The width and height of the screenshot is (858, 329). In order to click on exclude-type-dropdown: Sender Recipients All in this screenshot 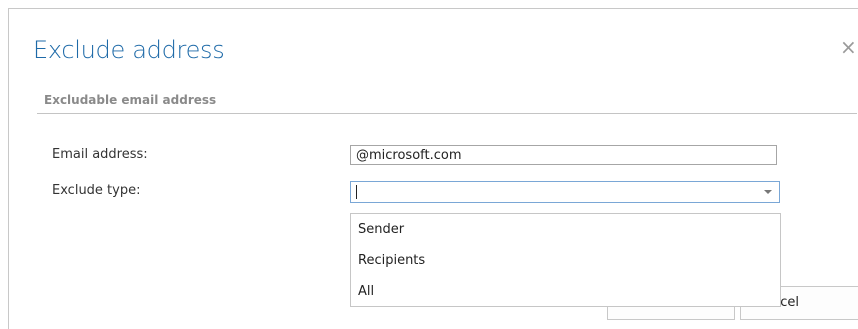, I will do `click(565, 260)`.